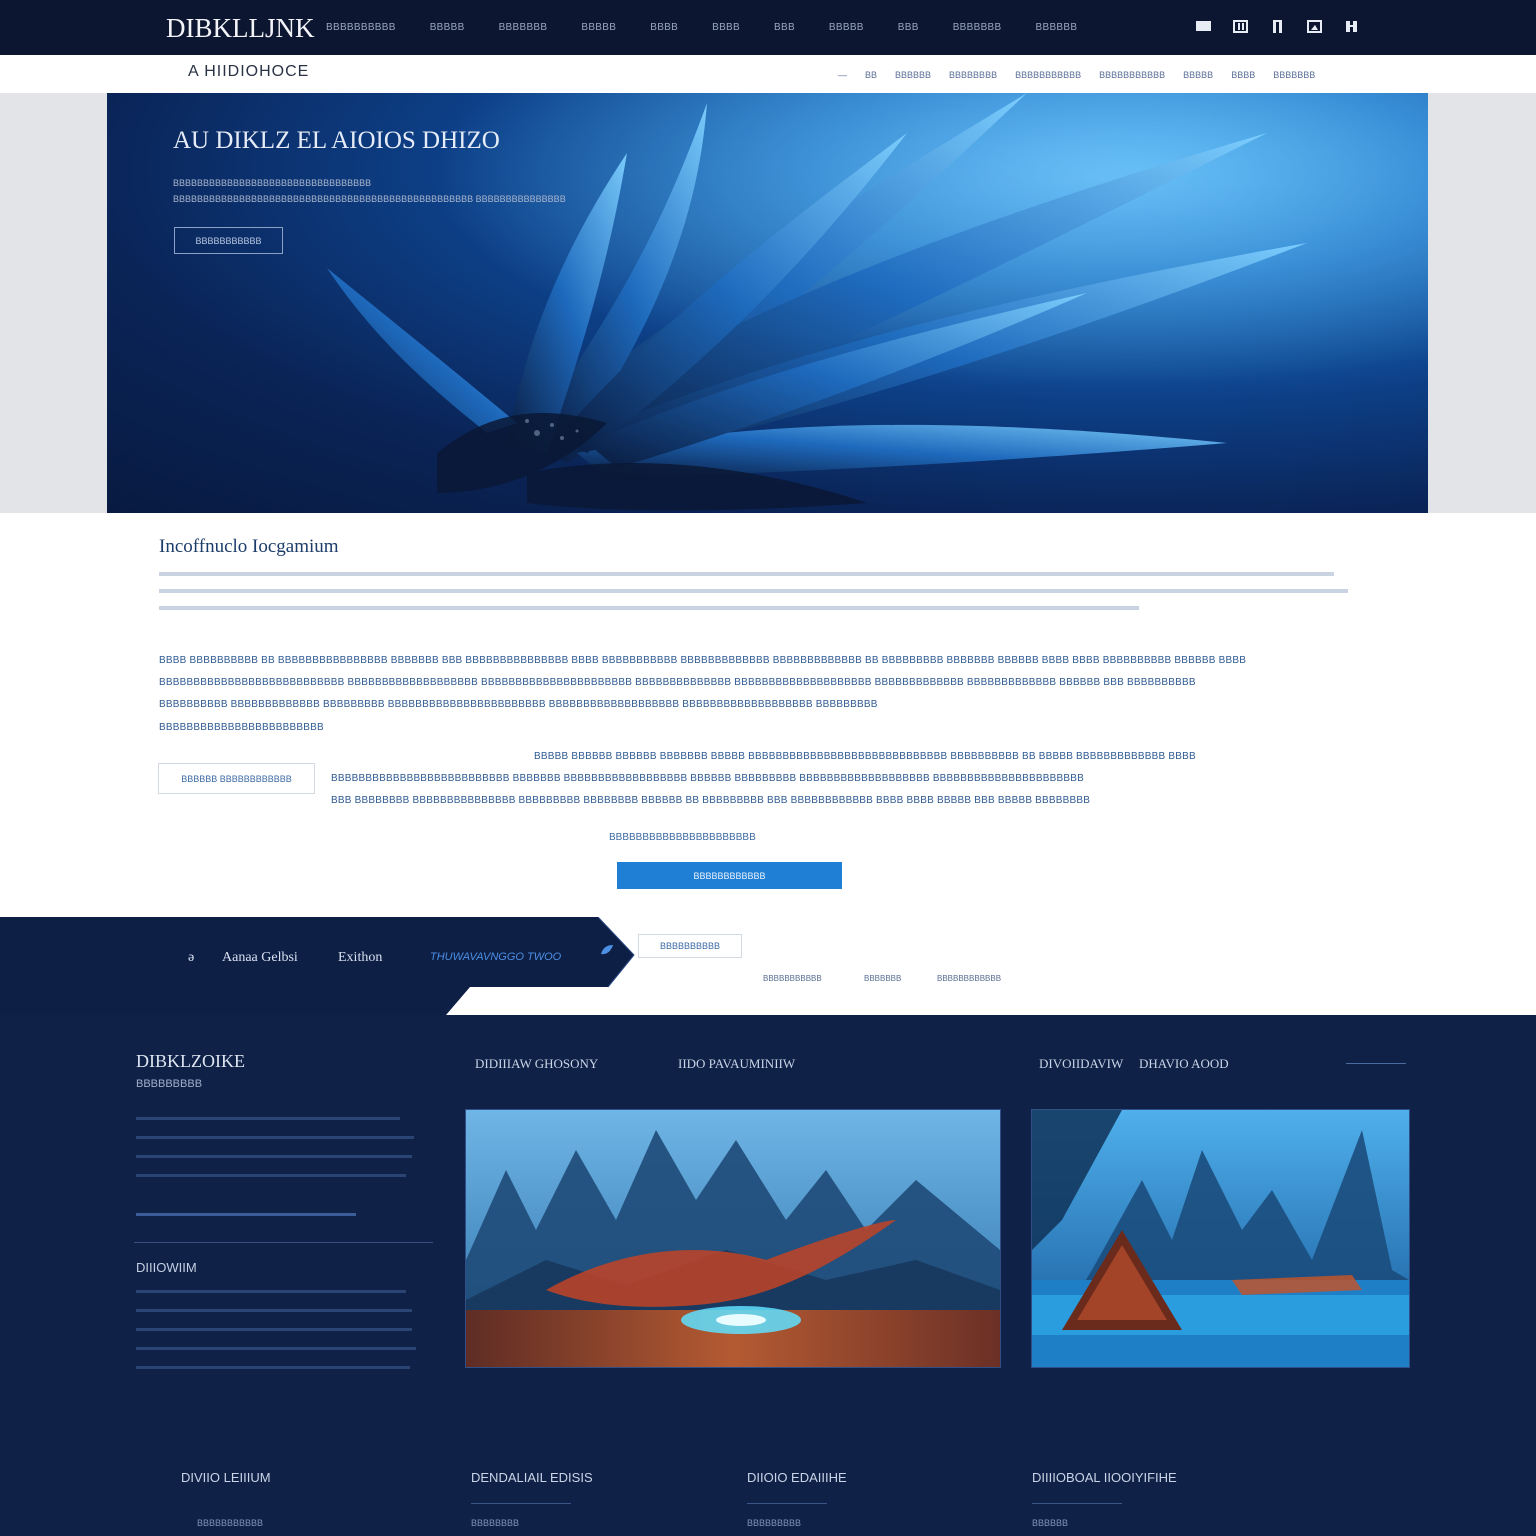  What do you see at coordinates (495, 957) in the screenshot?
I see `ribbon-tab-active: THUWAVAVNGGO TWOO` at bounding box center [495, 957].